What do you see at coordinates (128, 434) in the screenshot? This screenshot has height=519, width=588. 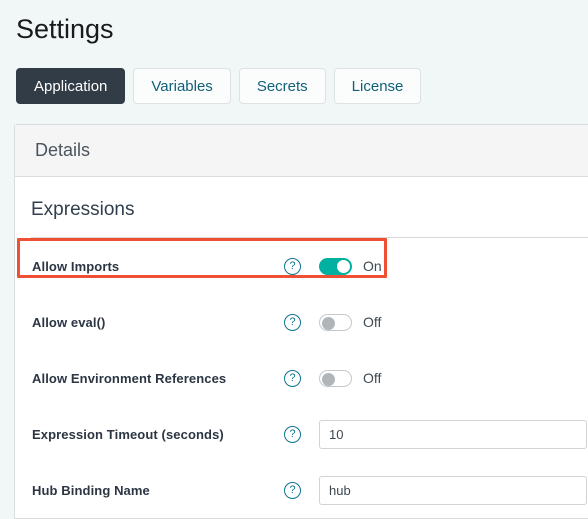 I see `setting-label-expression-timeout: Expression Timeout (seconds)` at bounding box center [128, 434].